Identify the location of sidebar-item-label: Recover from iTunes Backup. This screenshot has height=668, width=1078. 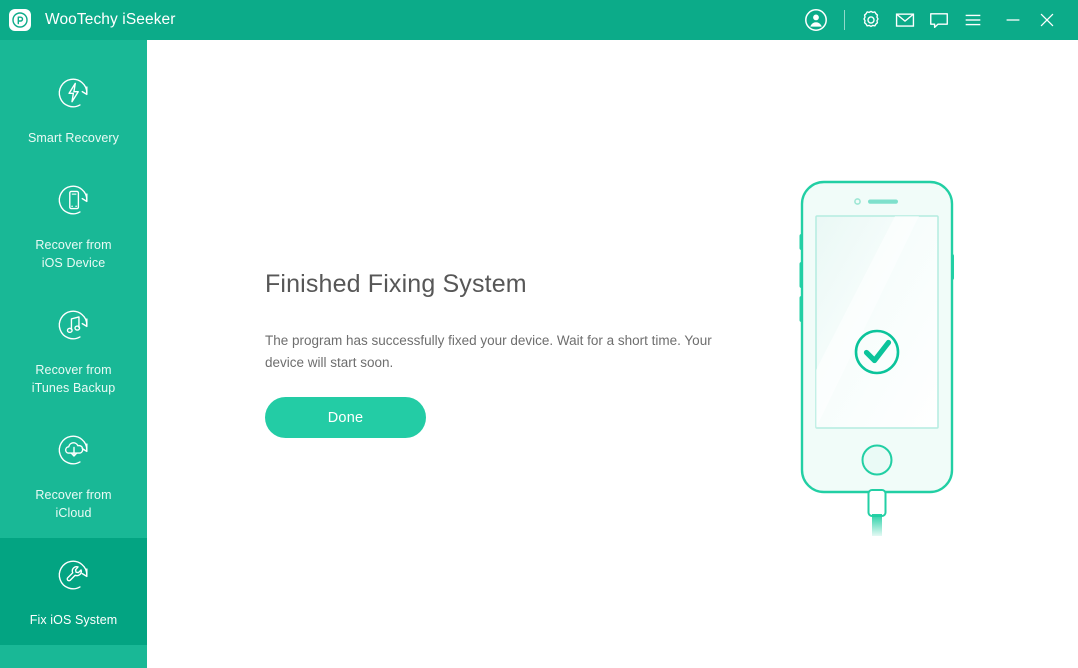
(73, 379).